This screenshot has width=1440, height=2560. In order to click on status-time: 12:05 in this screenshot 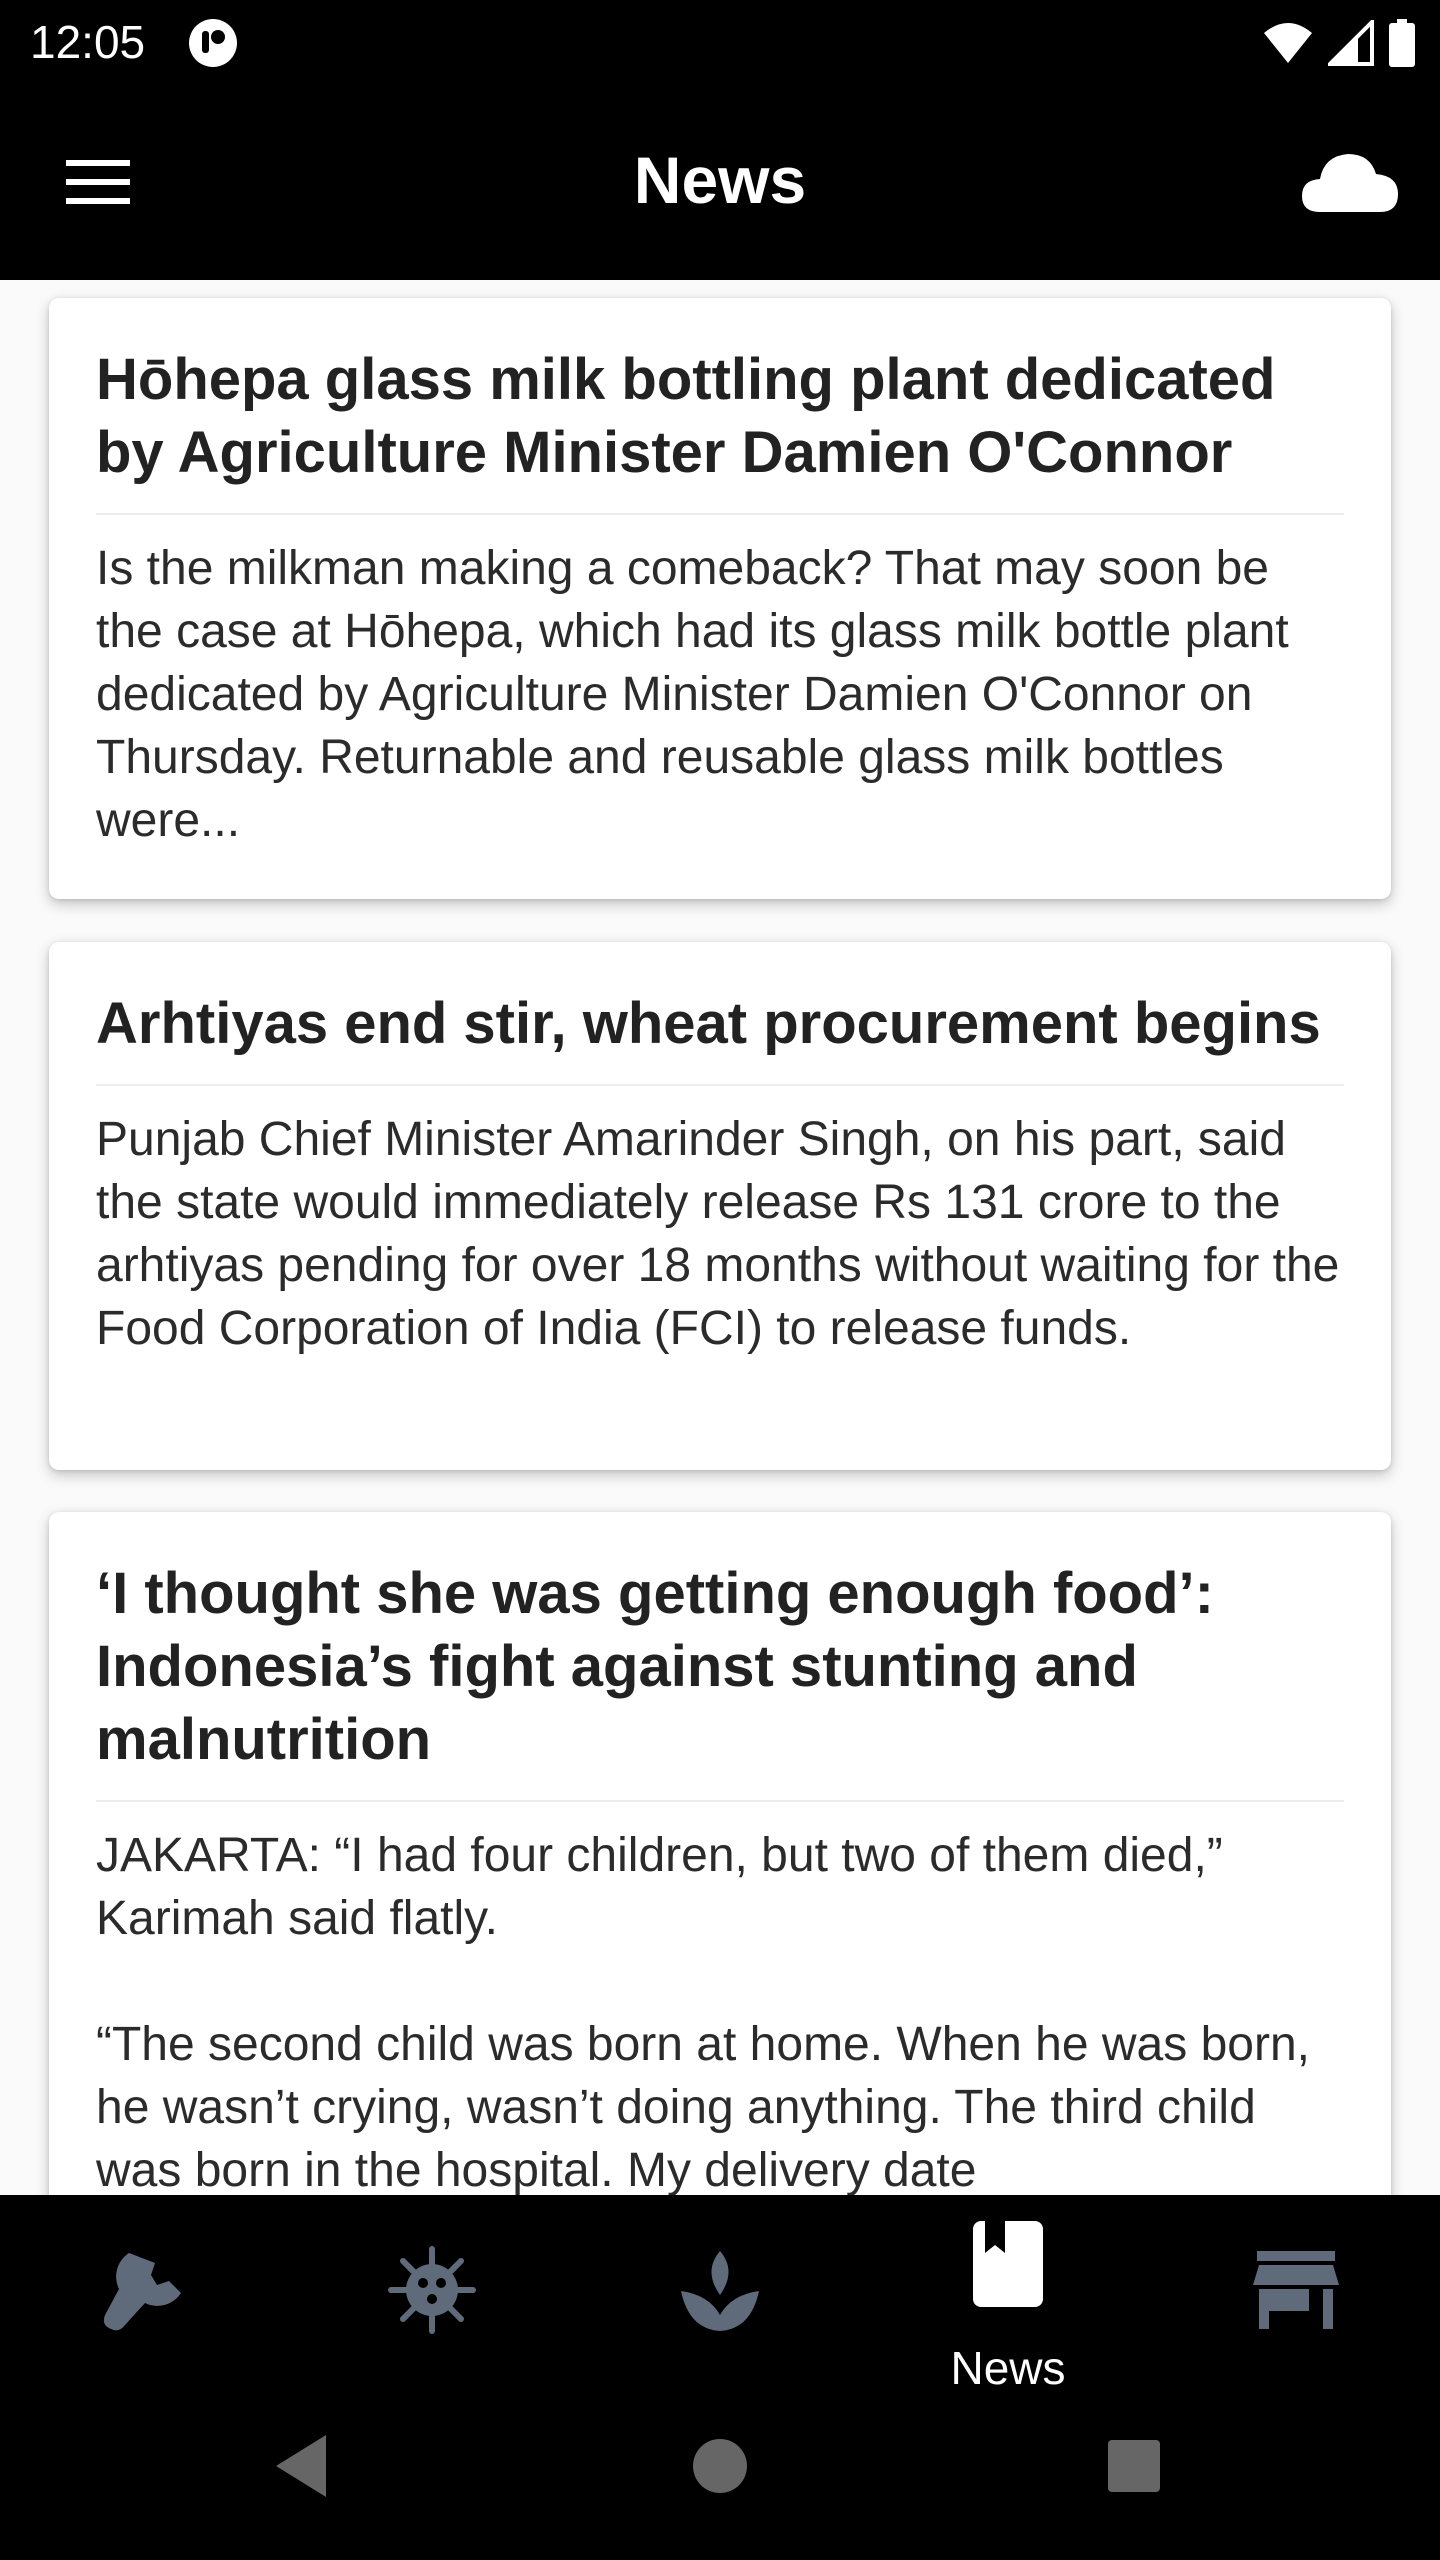, I will do `click(88, 42)`.